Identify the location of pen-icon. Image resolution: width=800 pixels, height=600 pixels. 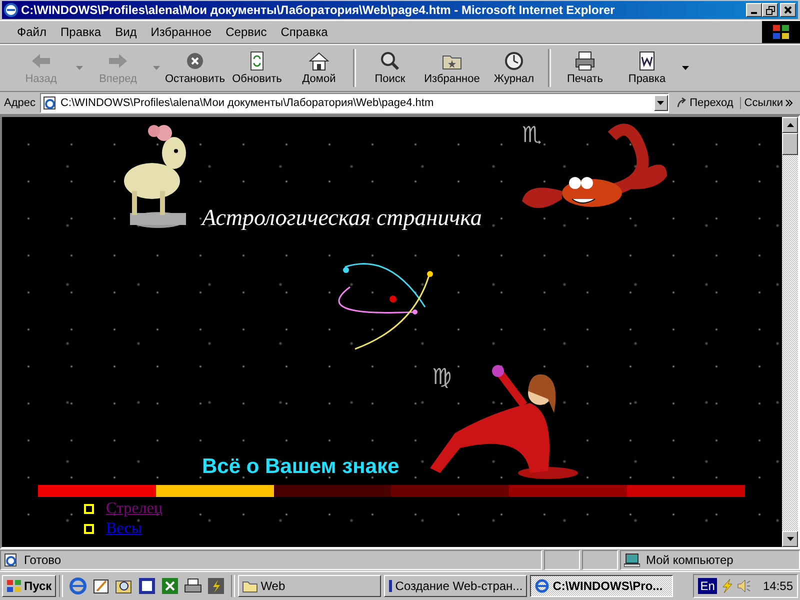
(101, 586).